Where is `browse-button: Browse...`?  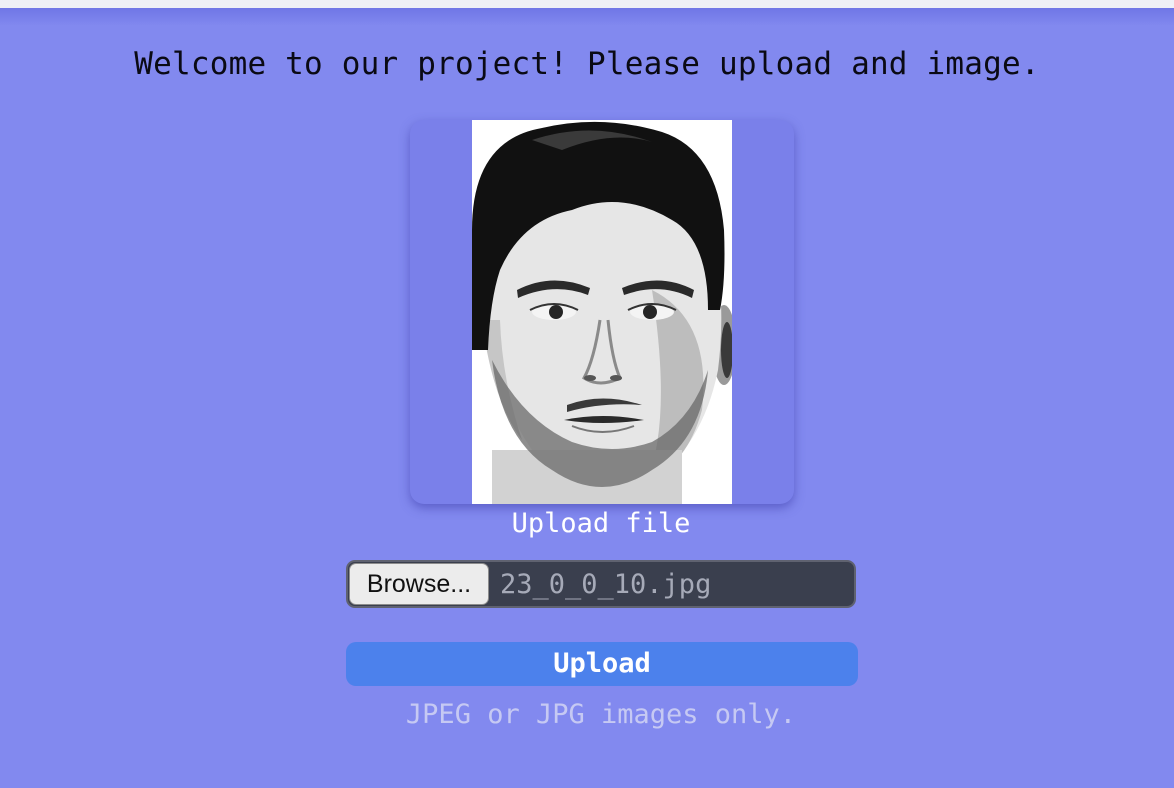 browse-button: Browse... is located at coordinates (419, 584).